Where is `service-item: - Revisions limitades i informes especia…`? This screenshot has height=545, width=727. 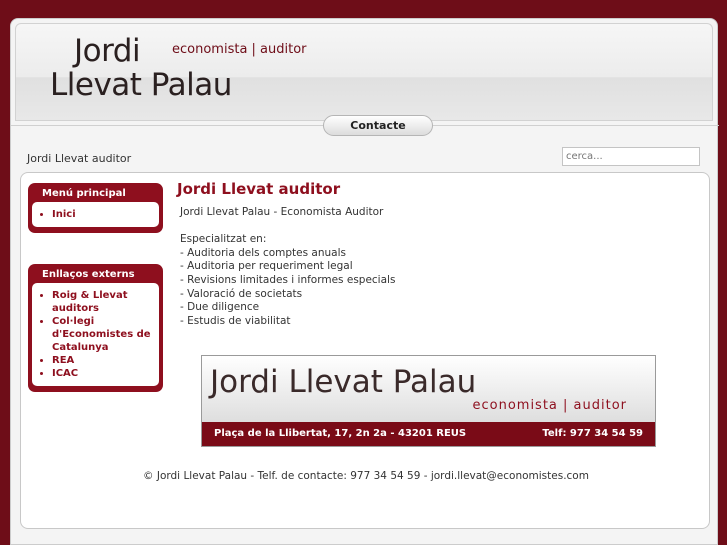
service-item: - Revisions limitades i informes especia… is located at coordinates (288, 279).